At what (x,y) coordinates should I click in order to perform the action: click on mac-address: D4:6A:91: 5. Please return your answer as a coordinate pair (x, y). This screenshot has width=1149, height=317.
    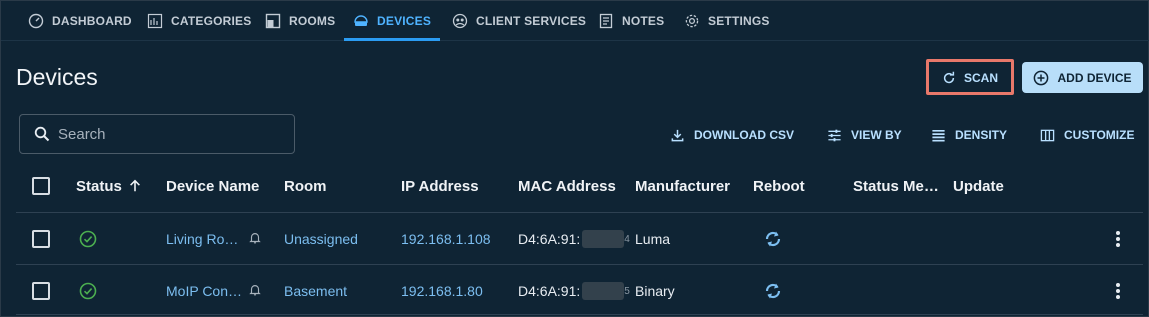
    Looking at the image, I should click on (574, 291).